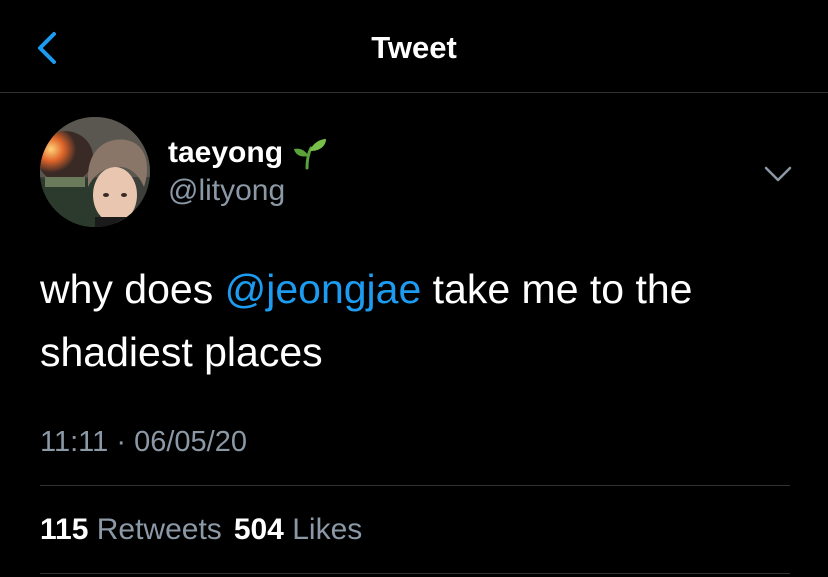  I want to click on avatar, so click(95, 172).